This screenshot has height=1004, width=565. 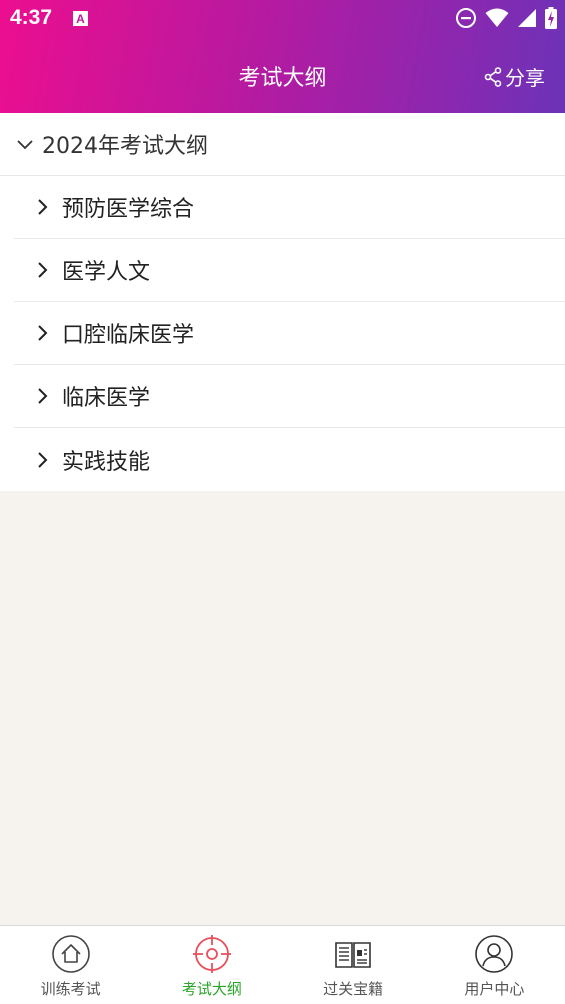 I want to click on outline-item: 预防医学综合, so click(x=289, y=207).